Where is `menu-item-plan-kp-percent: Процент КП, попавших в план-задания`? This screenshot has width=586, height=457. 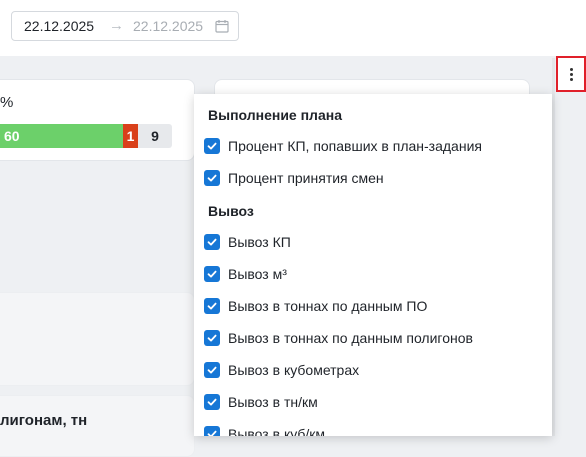
menu-item-plan-kp-percent: Процент КП, попавших в план-задания is located at coordinates (343, 146).